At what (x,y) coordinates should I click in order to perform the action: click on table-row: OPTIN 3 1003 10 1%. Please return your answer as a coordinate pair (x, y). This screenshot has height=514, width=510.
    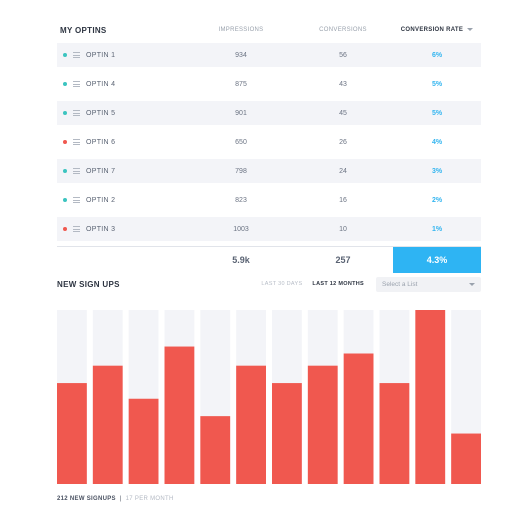
    Looking at the image, I should click on (269, 229).